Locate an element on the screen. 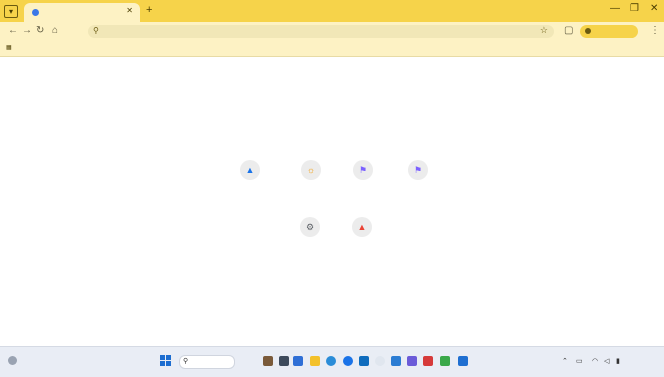  sun-icon: ☼ is located at coordinates (311, 170).